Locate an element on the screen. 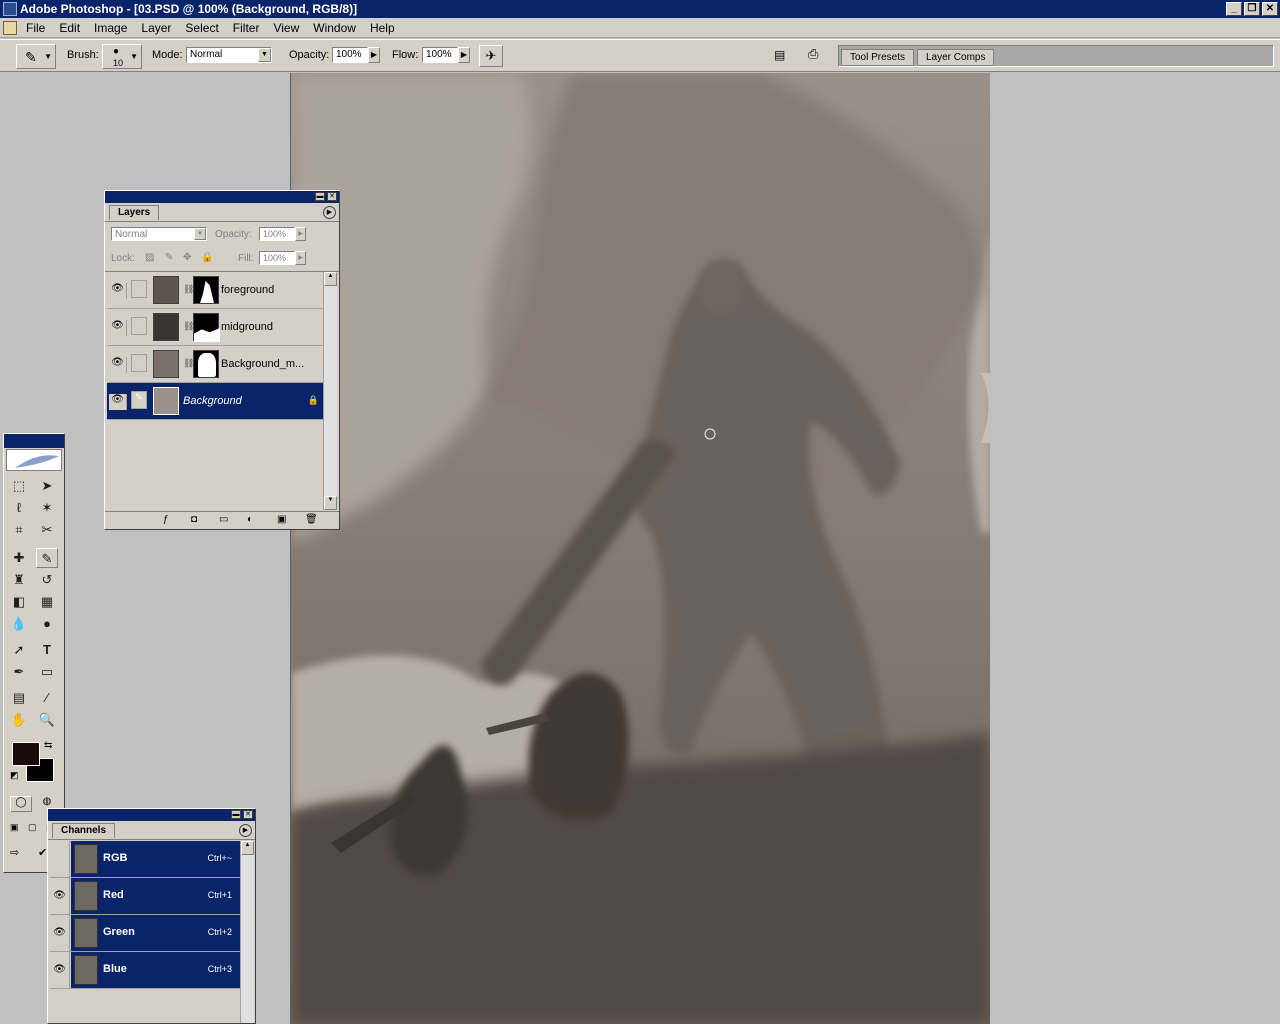  channel-row-green: 👁 Green Ctrl+2 is located at coordinates (145, 933).